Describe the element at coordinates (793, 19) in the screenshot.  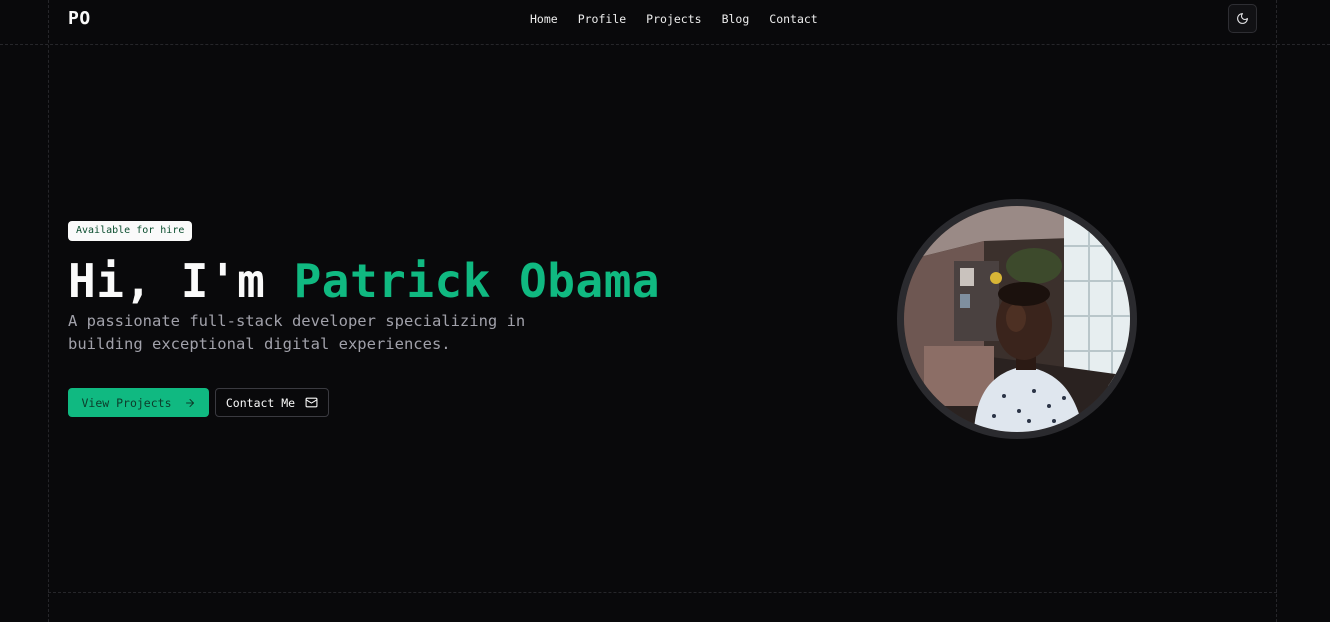
I see `nav-link-contact: Contact` at that location.